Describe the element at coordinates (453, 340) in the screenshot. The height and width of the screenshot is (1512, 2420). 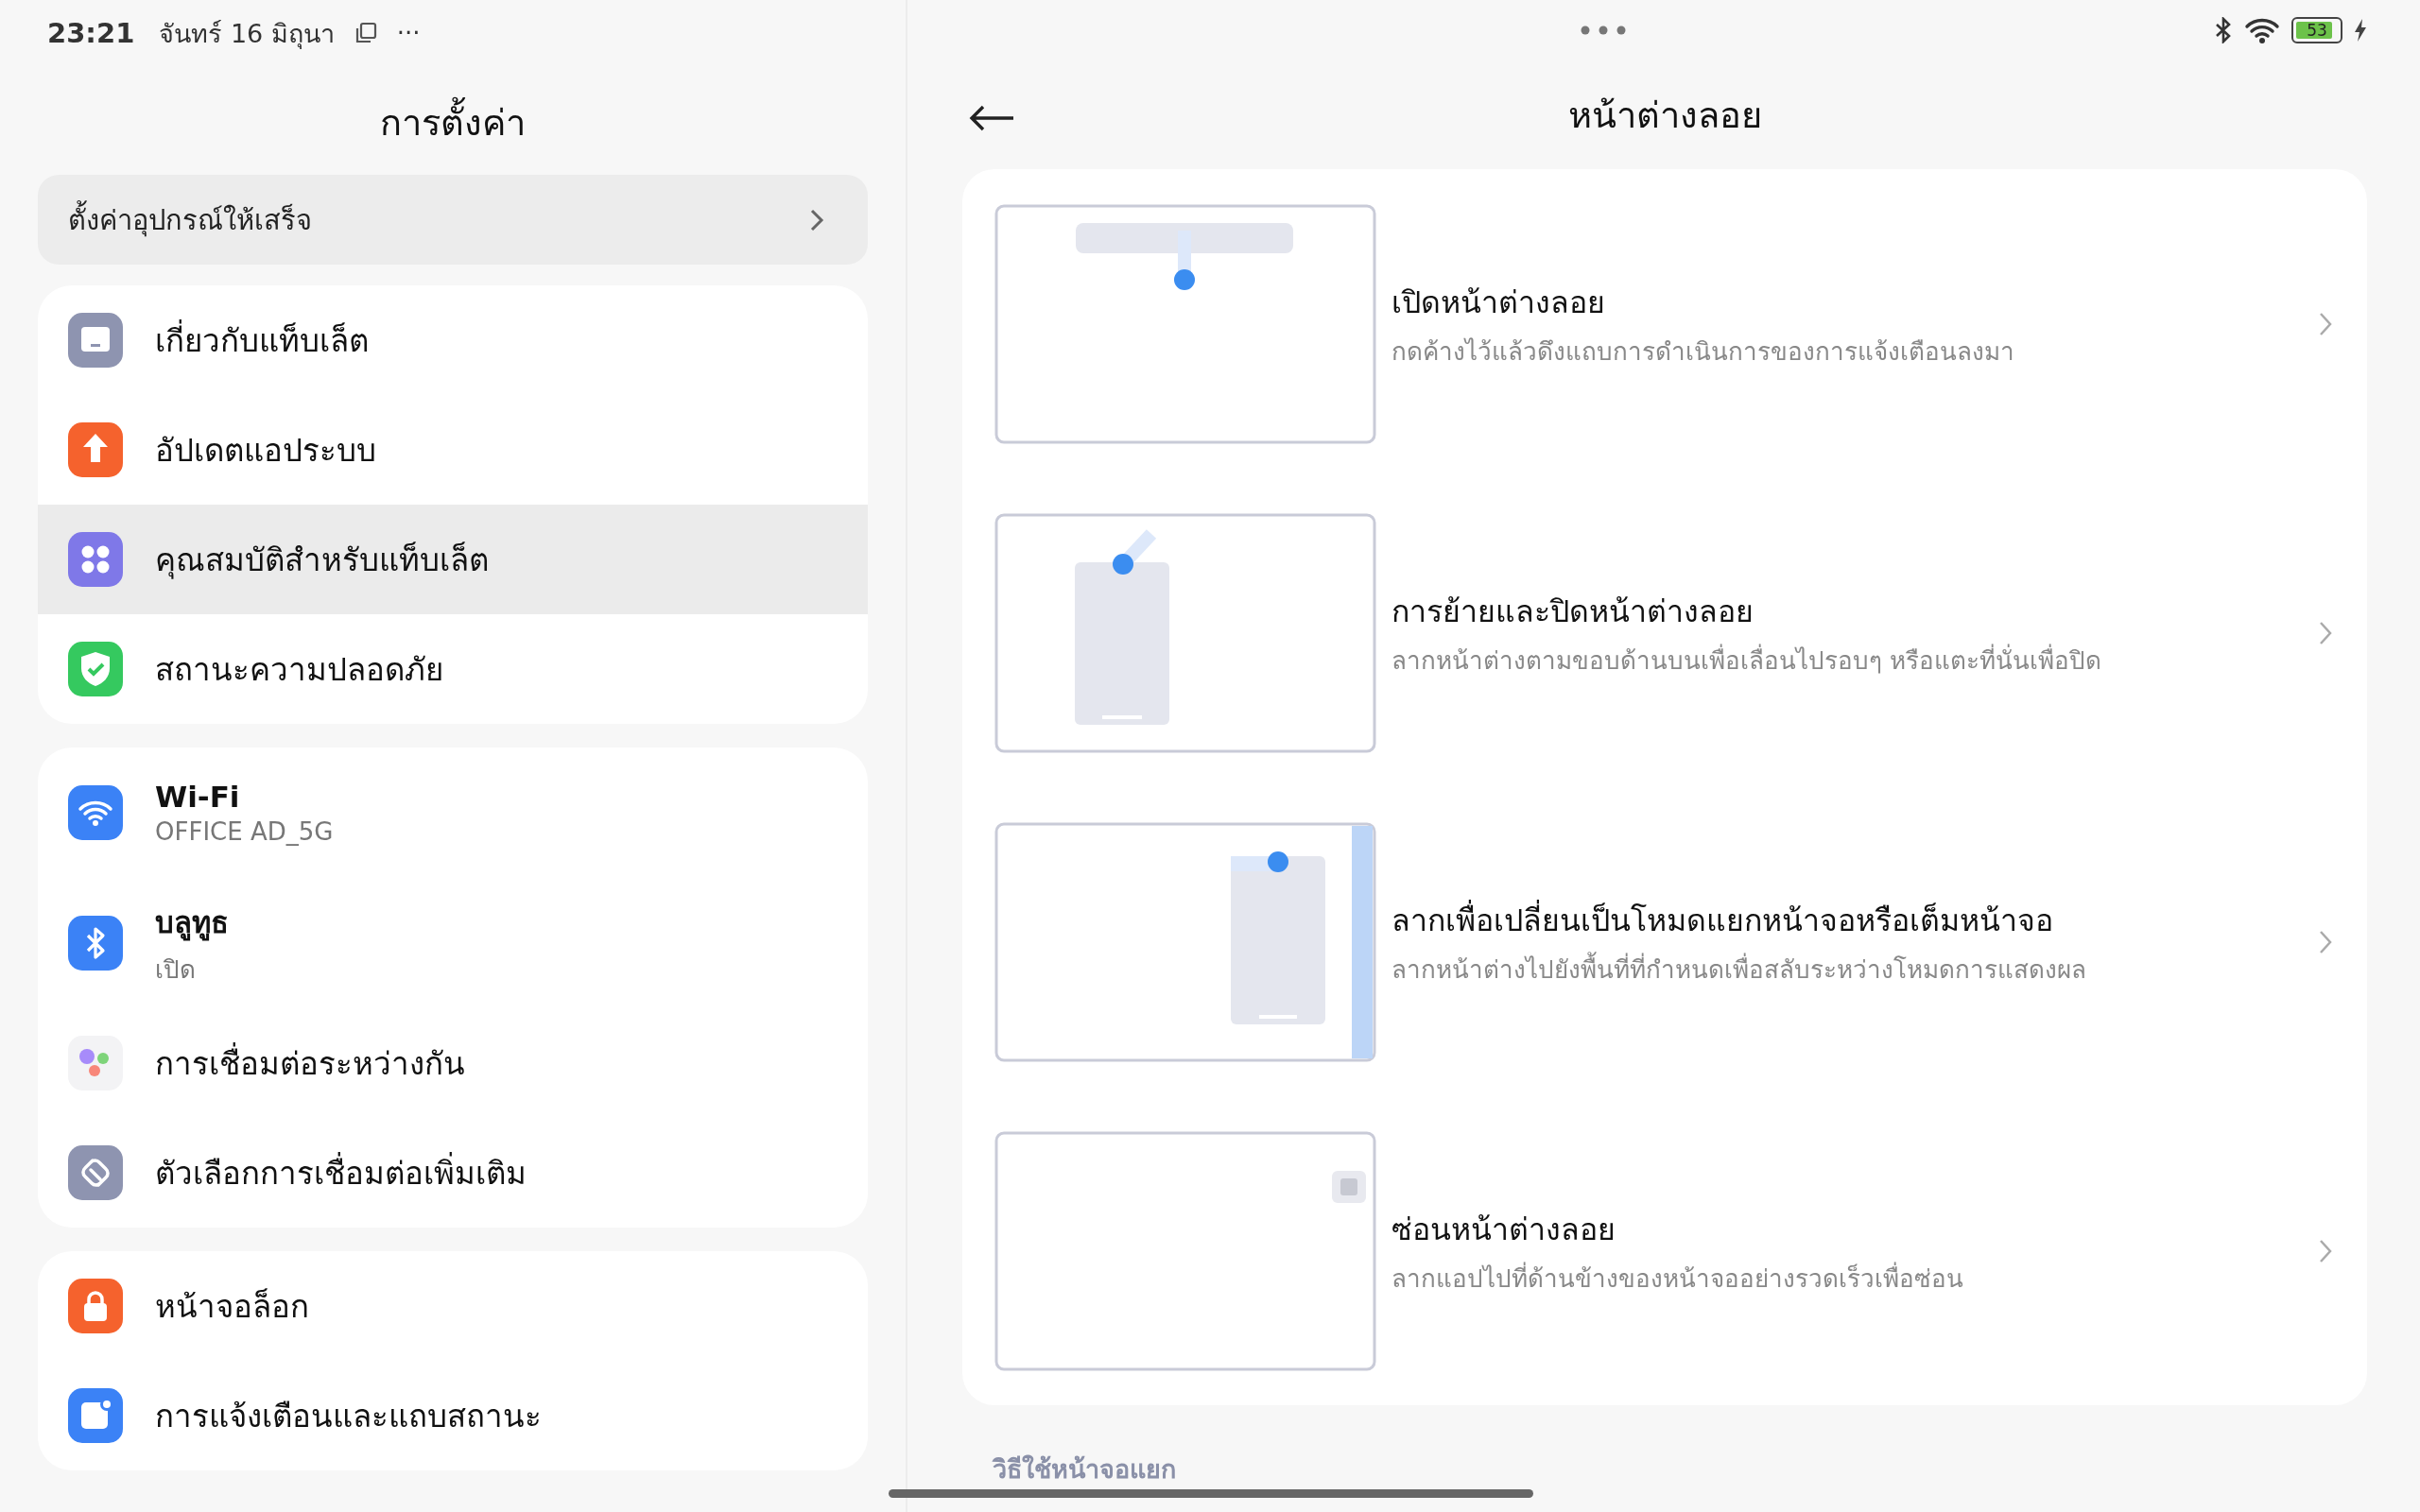
I see `settings-item: เกี่ยวกับแท็บเล็ต` at that location.